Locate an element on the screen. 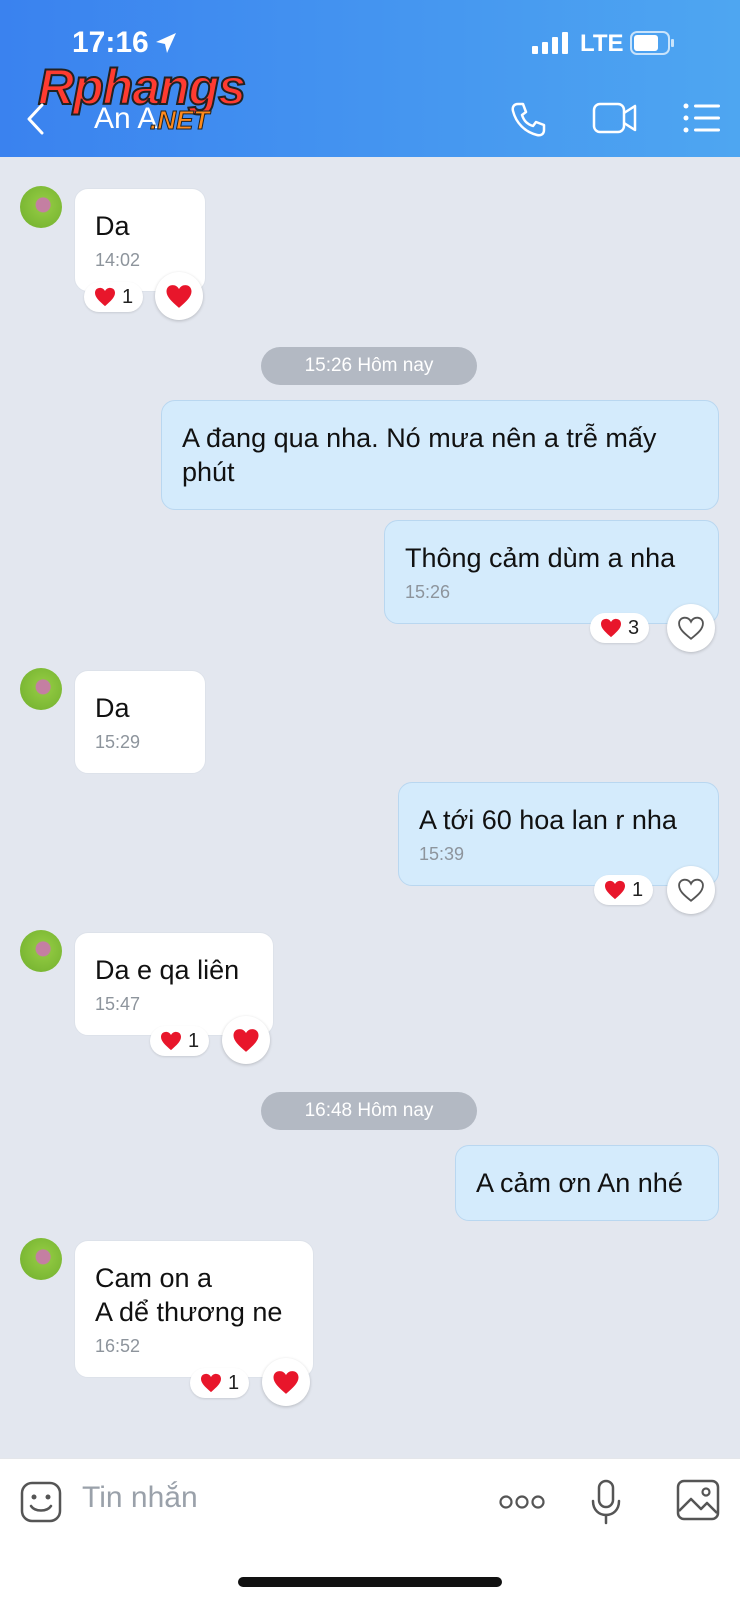 The width and height of the screenshot is (740, 1600). reaction-summary: 3 is located at coordinates (620, 628).